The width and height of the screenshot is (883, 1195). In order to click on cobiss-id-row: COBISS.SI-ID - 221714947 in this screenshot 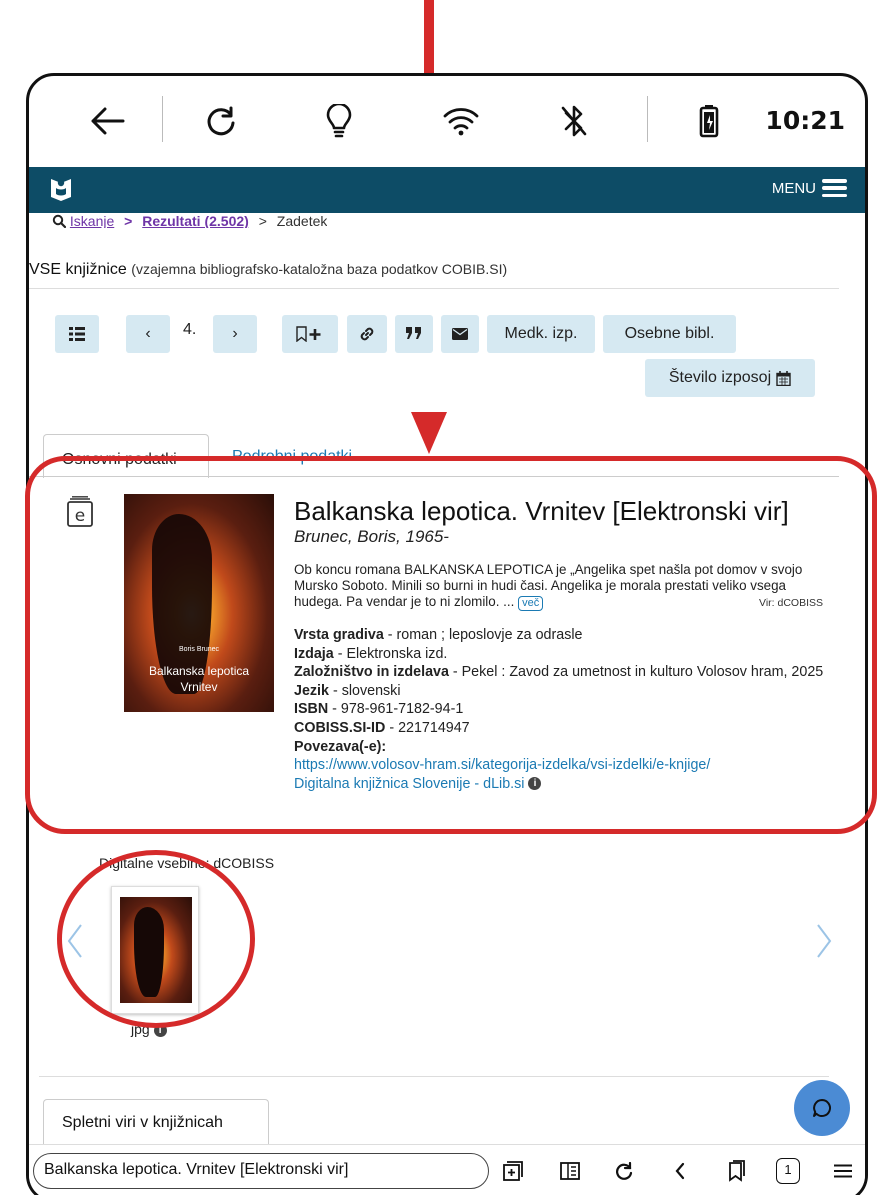, I will do `click(382, 727)`.